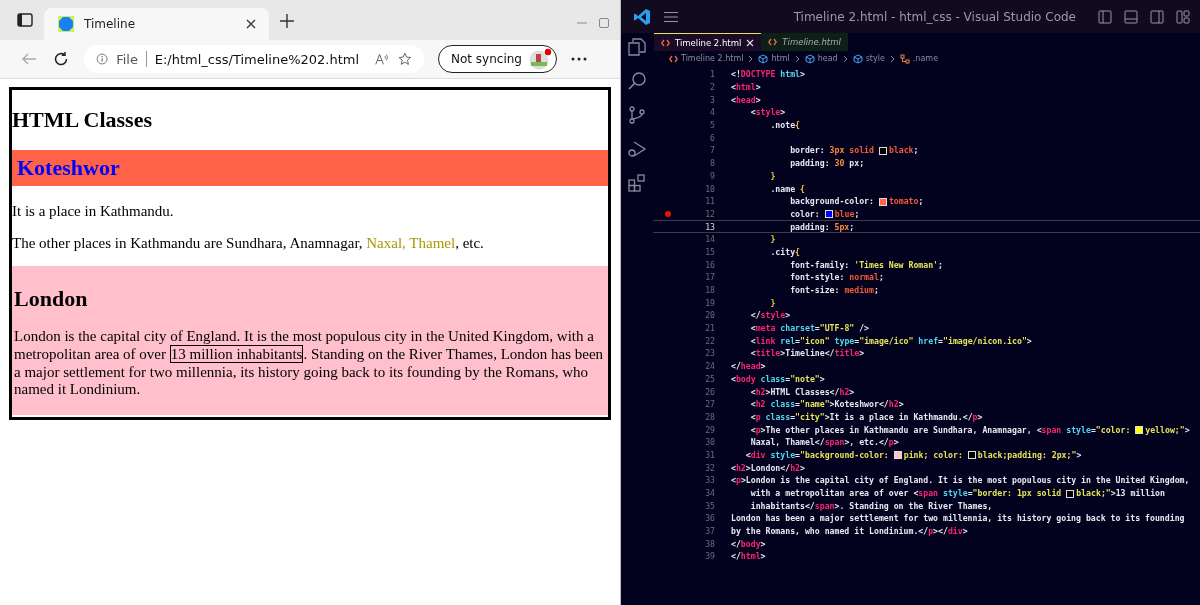  What do you see at coordinates (822, 226) in the screenshot?
I see `code-line: padding: 5px;` at bounding box center [822, 226].